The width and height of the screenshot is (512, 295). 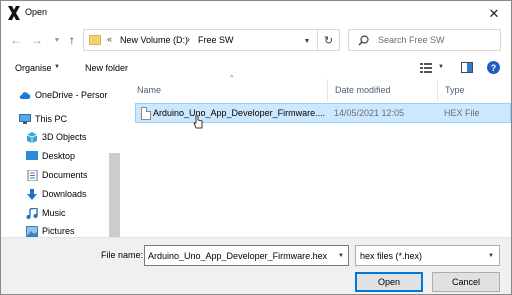 I want to click on cloud-icon, so click(x=25, y=95).